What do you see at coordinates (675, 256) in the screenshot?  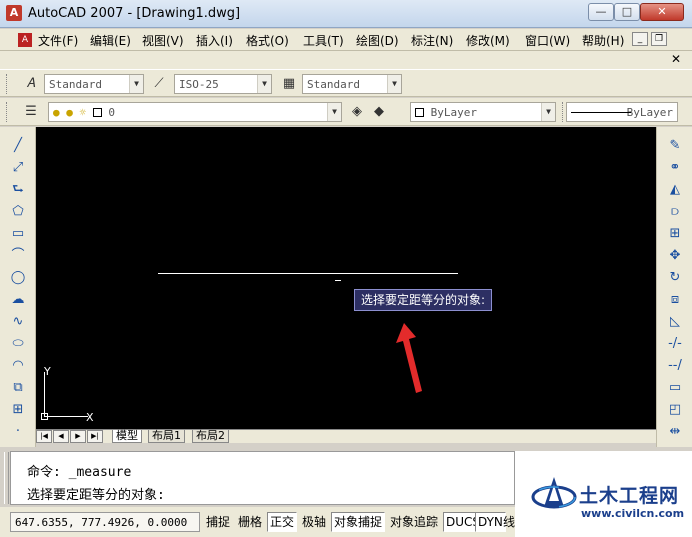 I see `move-icon: ✥` at bounding box center [675, 256].